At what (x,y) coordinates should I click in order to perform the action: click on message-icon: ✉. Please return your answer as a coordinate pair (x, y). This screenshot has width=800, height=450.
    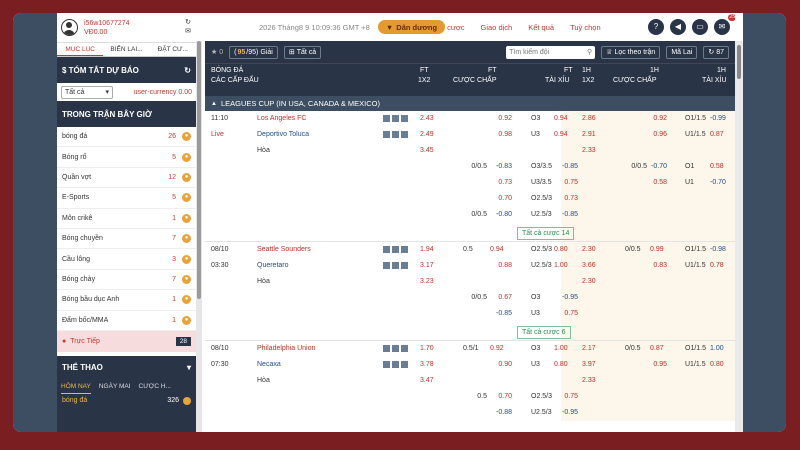
    Looking at the image, I should click on (188, 32).